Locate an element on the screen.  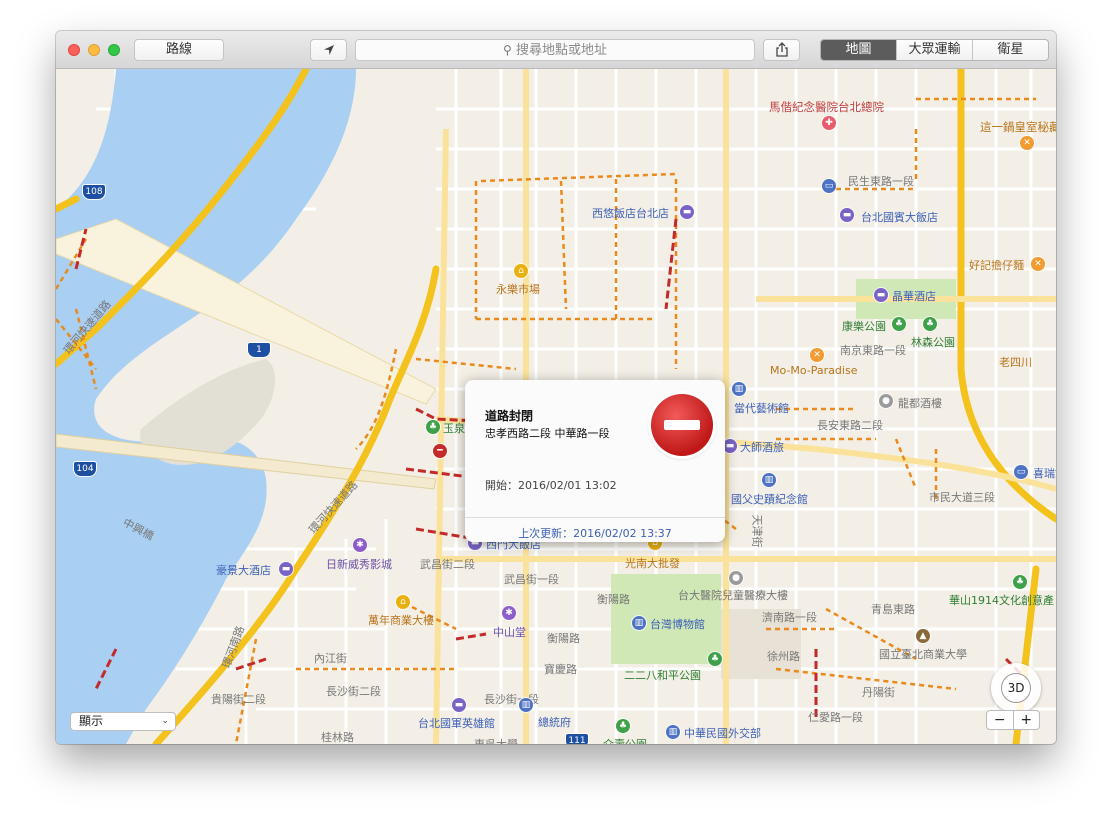
minimize-button is located at coordinates (94, 50).